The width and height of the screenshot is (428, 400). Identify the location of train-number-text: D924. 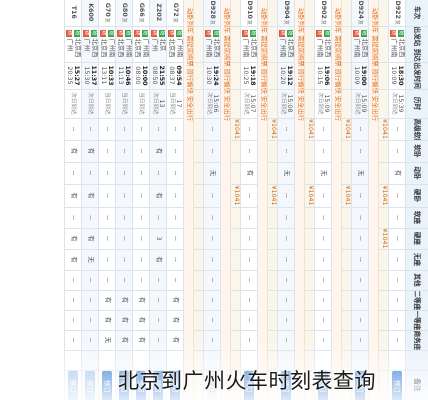
(360, 10).